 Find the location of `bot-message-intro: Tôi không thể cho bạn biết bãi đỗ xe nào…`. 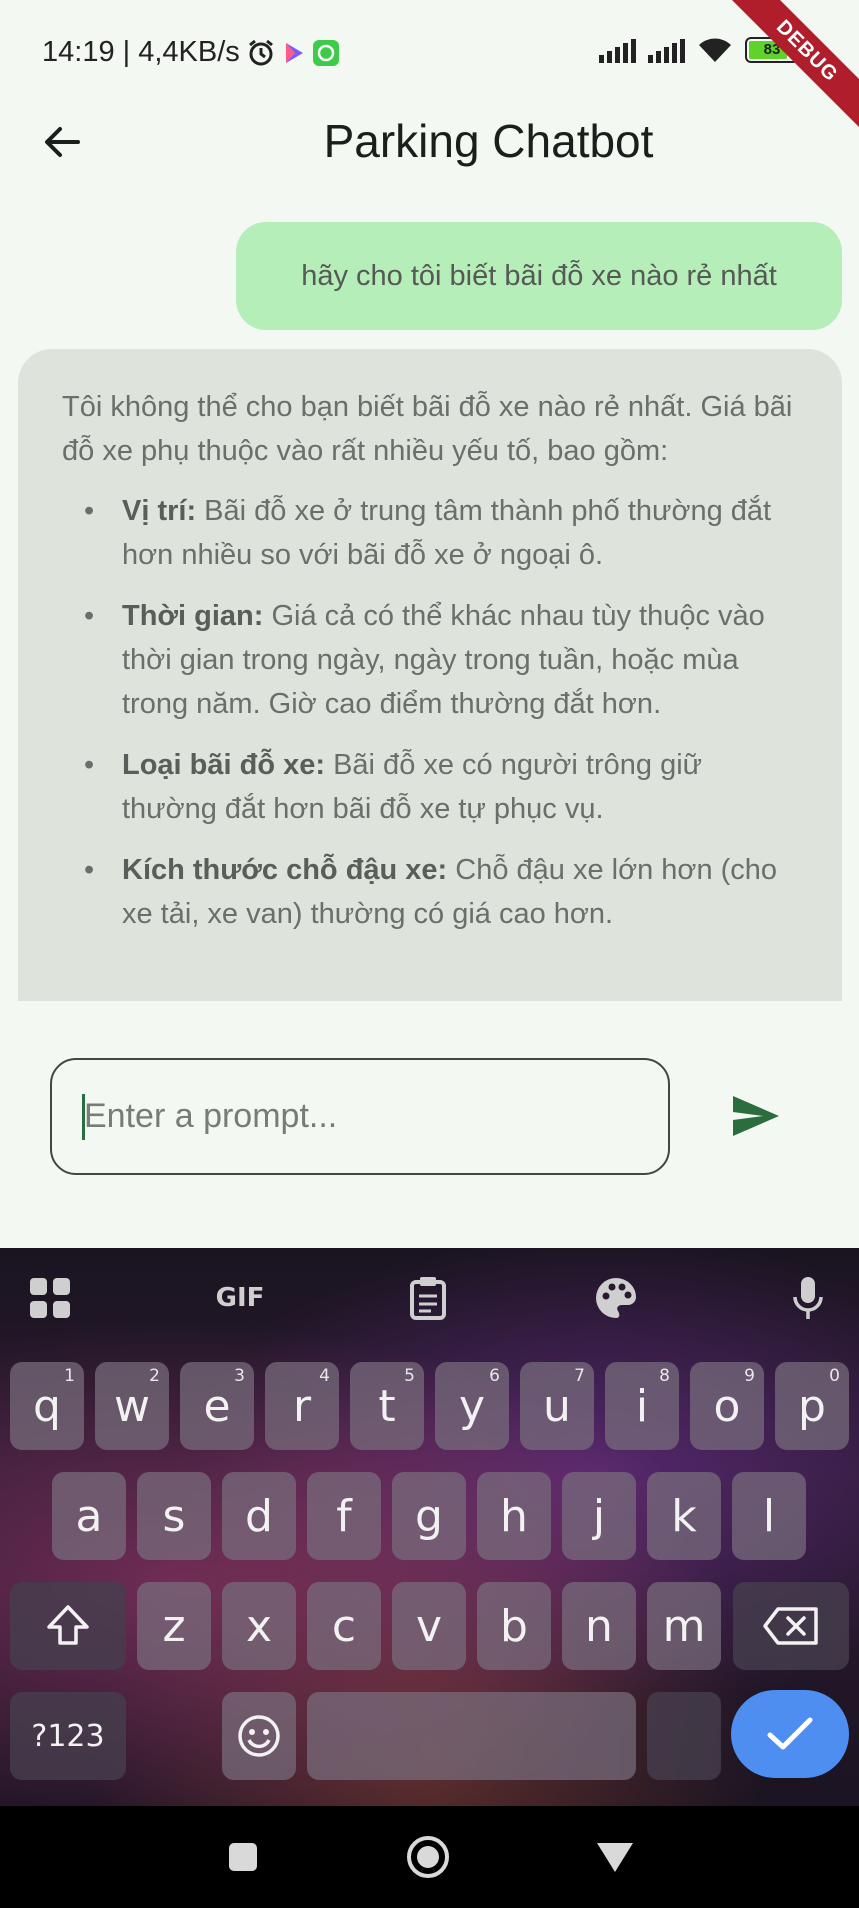

bot-message-intro: Tôi không thể cho bạn biết bãi đỗ xe nào… is located at coordinates (427, 429).